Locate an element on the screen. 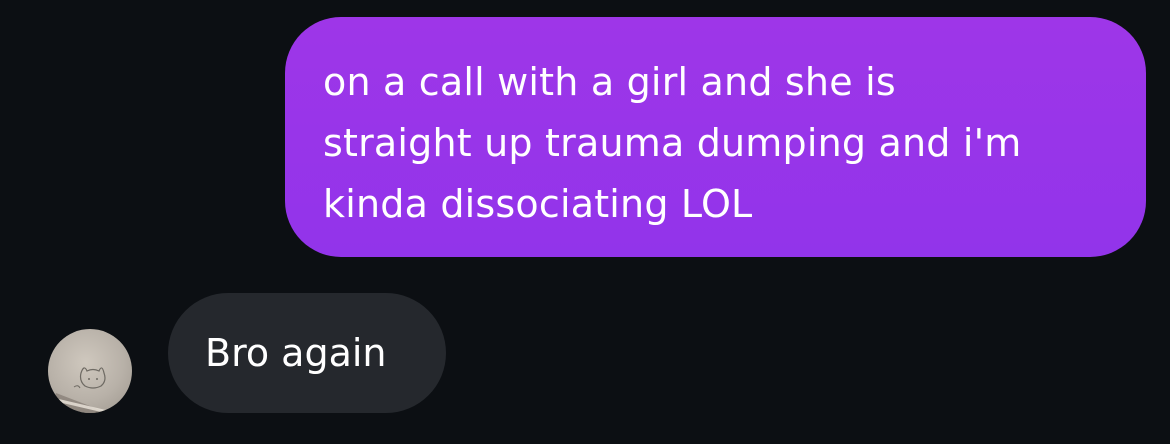 The width and height of the screenshot is (1170, 444). contact-avatar is located at coordinates (90, 371).